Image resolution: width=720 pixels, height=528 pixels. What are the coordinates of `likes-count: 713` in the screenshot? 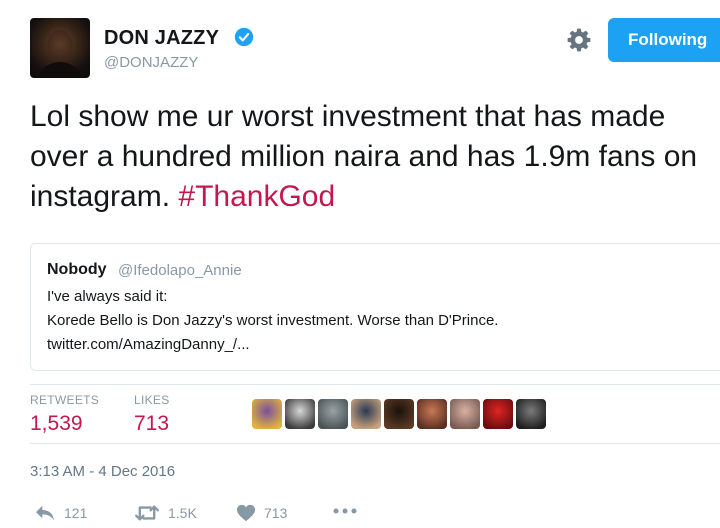 It's located at (151, 424).